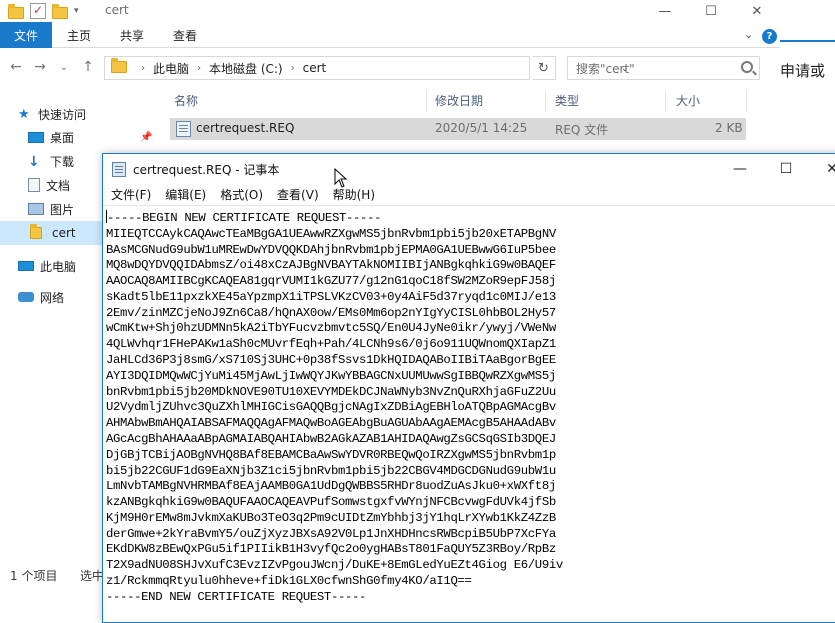  Describe the element at coordinates (64, 67) in the screenshot. I see `recent-locations-icon: ⌄` at that location.